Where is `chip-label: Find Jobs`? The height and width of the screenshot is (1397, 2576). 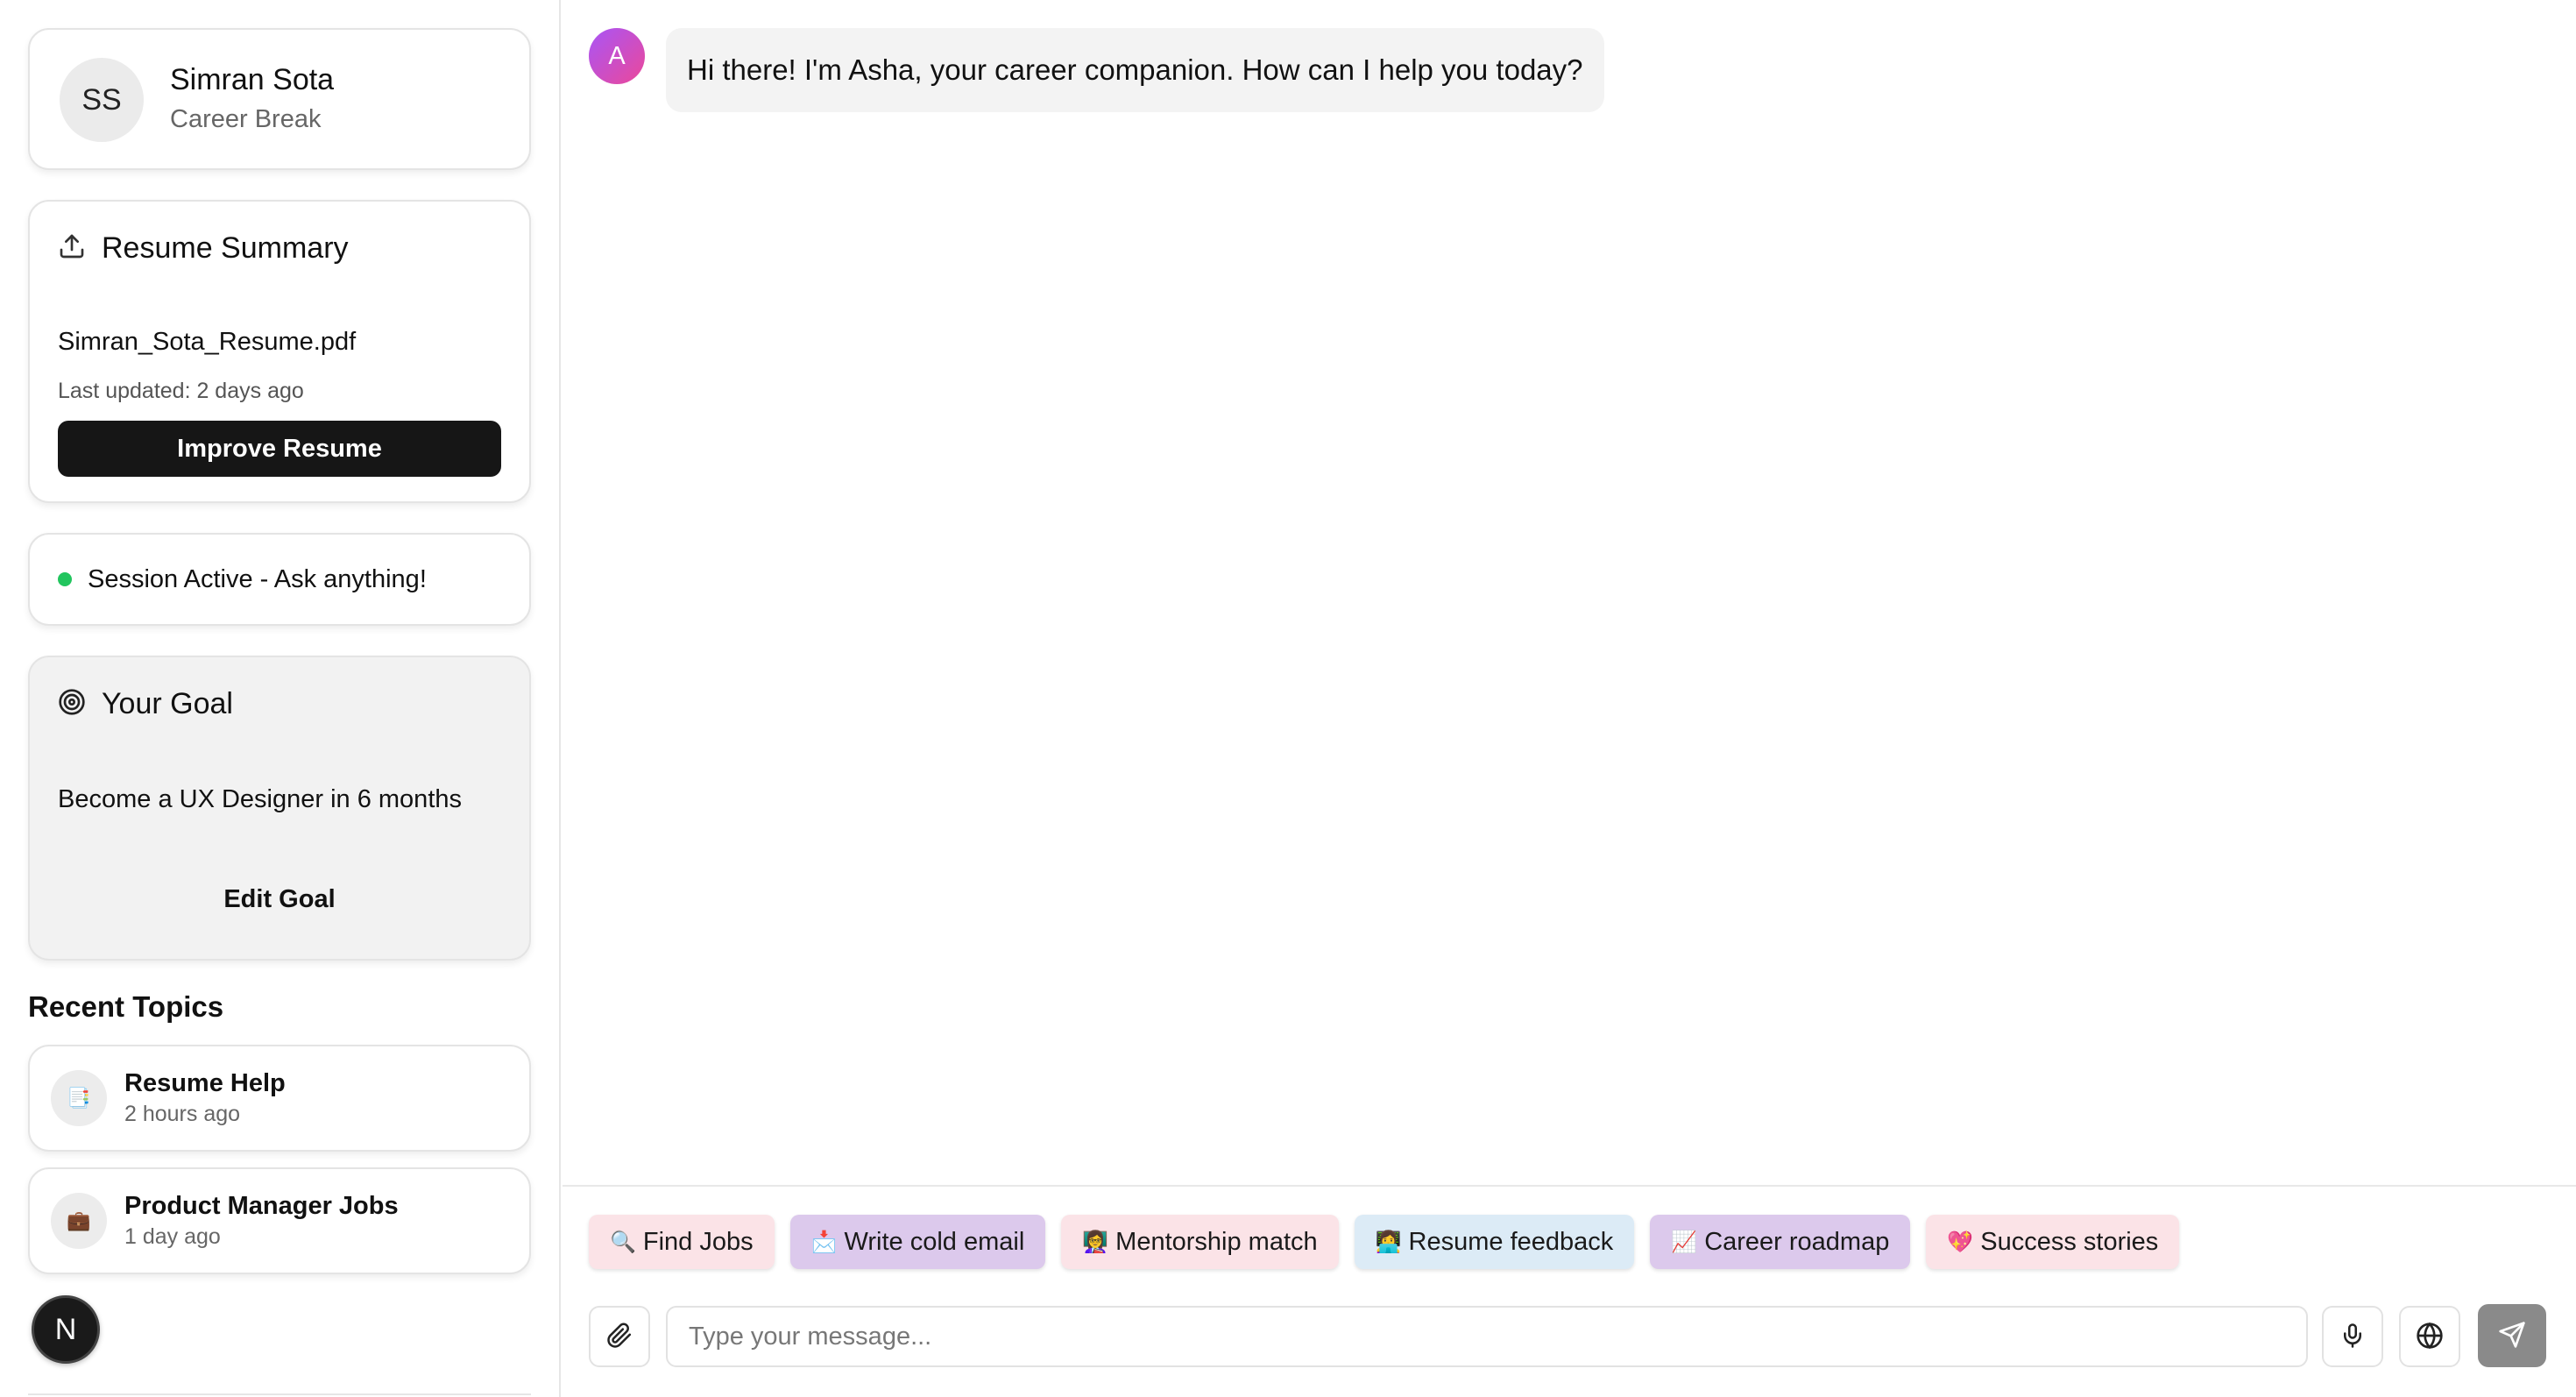
chip-label: Find Jobs is located at coordinates (698, 1242).